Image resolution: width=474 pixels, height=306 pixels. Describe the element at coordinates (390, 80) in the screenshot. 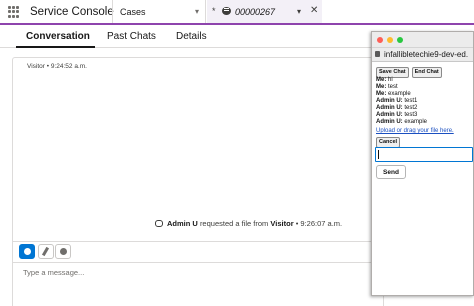

I see `log-message: hi` at that location.